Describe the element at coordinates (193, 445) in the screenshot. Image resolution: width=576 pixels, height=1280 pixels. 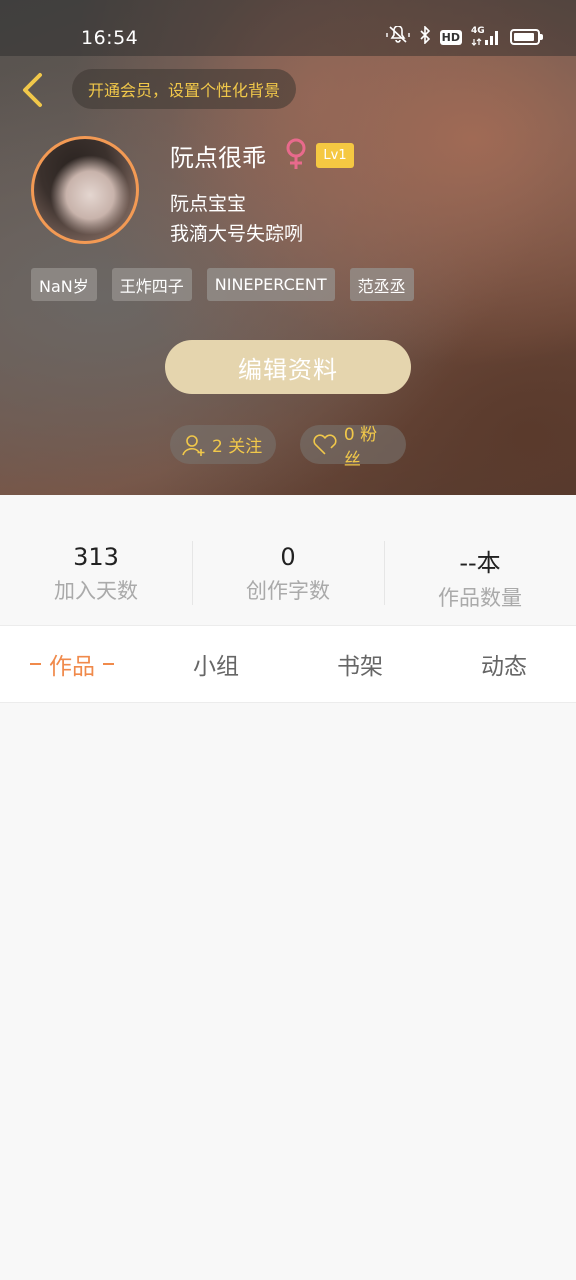
I see `add-user-icon` at that location.